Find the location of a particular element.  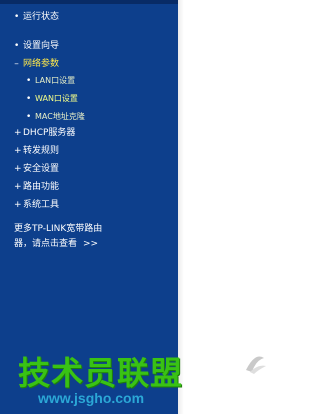

watermark: 技术员联盟 www.jsgho.com is located at coordinates (143, 378).